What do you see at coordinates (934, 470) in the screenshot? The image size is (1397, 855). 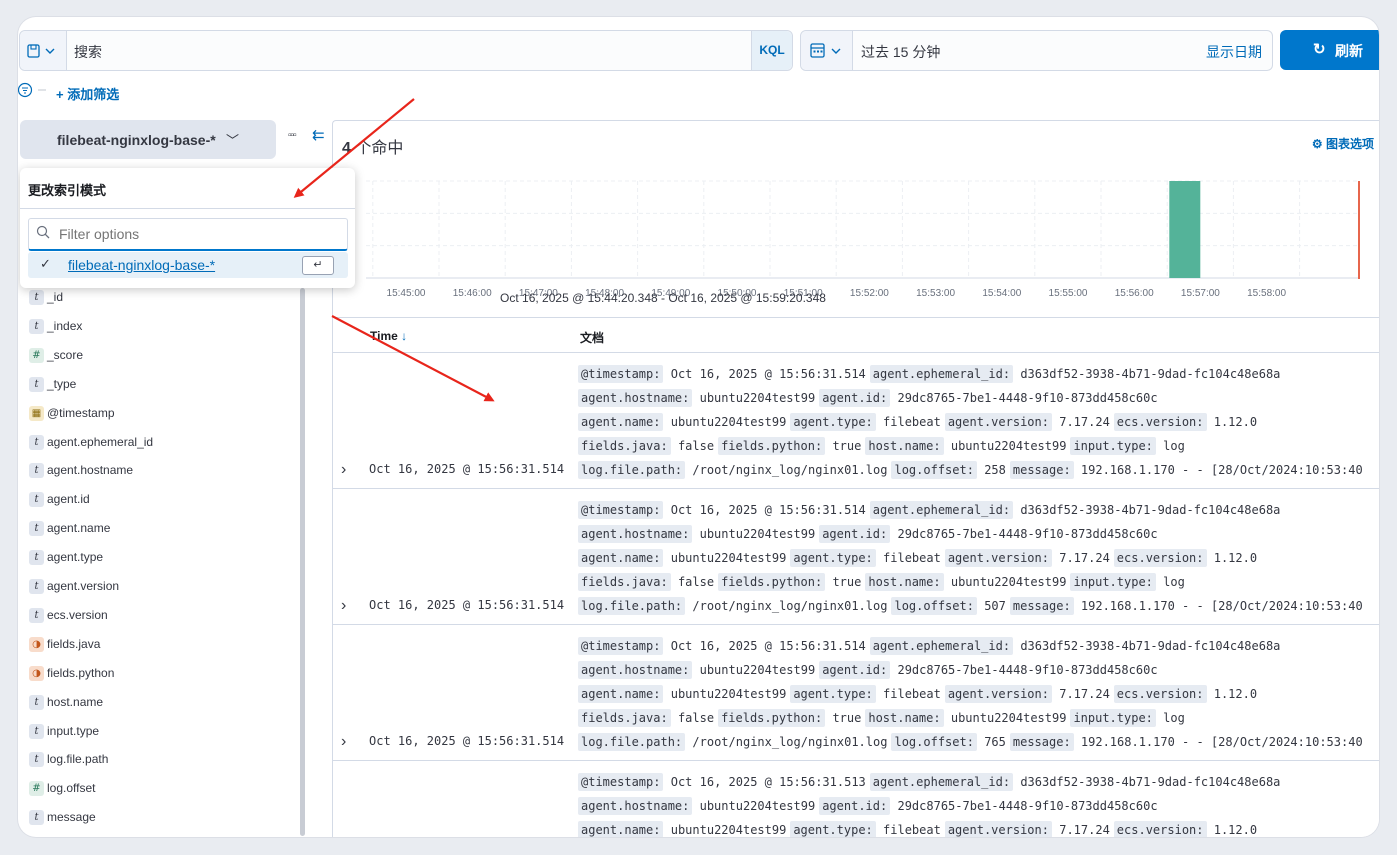 I see `field-key: log.offset:` at bounding box center [934, 470].